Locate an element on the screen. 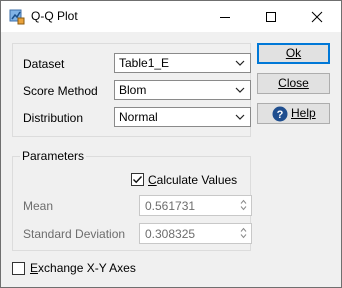 The image size is (342, 288). dataset-label: Dataset is located at coordinates (44, 64).